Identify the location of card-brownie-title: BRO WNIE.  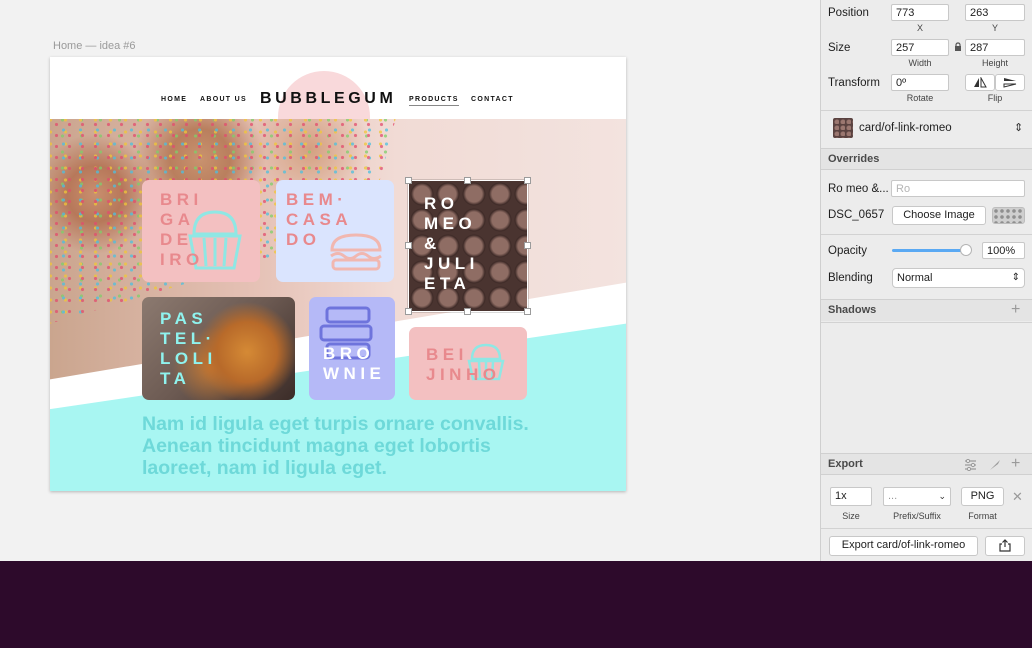
(354, 363).